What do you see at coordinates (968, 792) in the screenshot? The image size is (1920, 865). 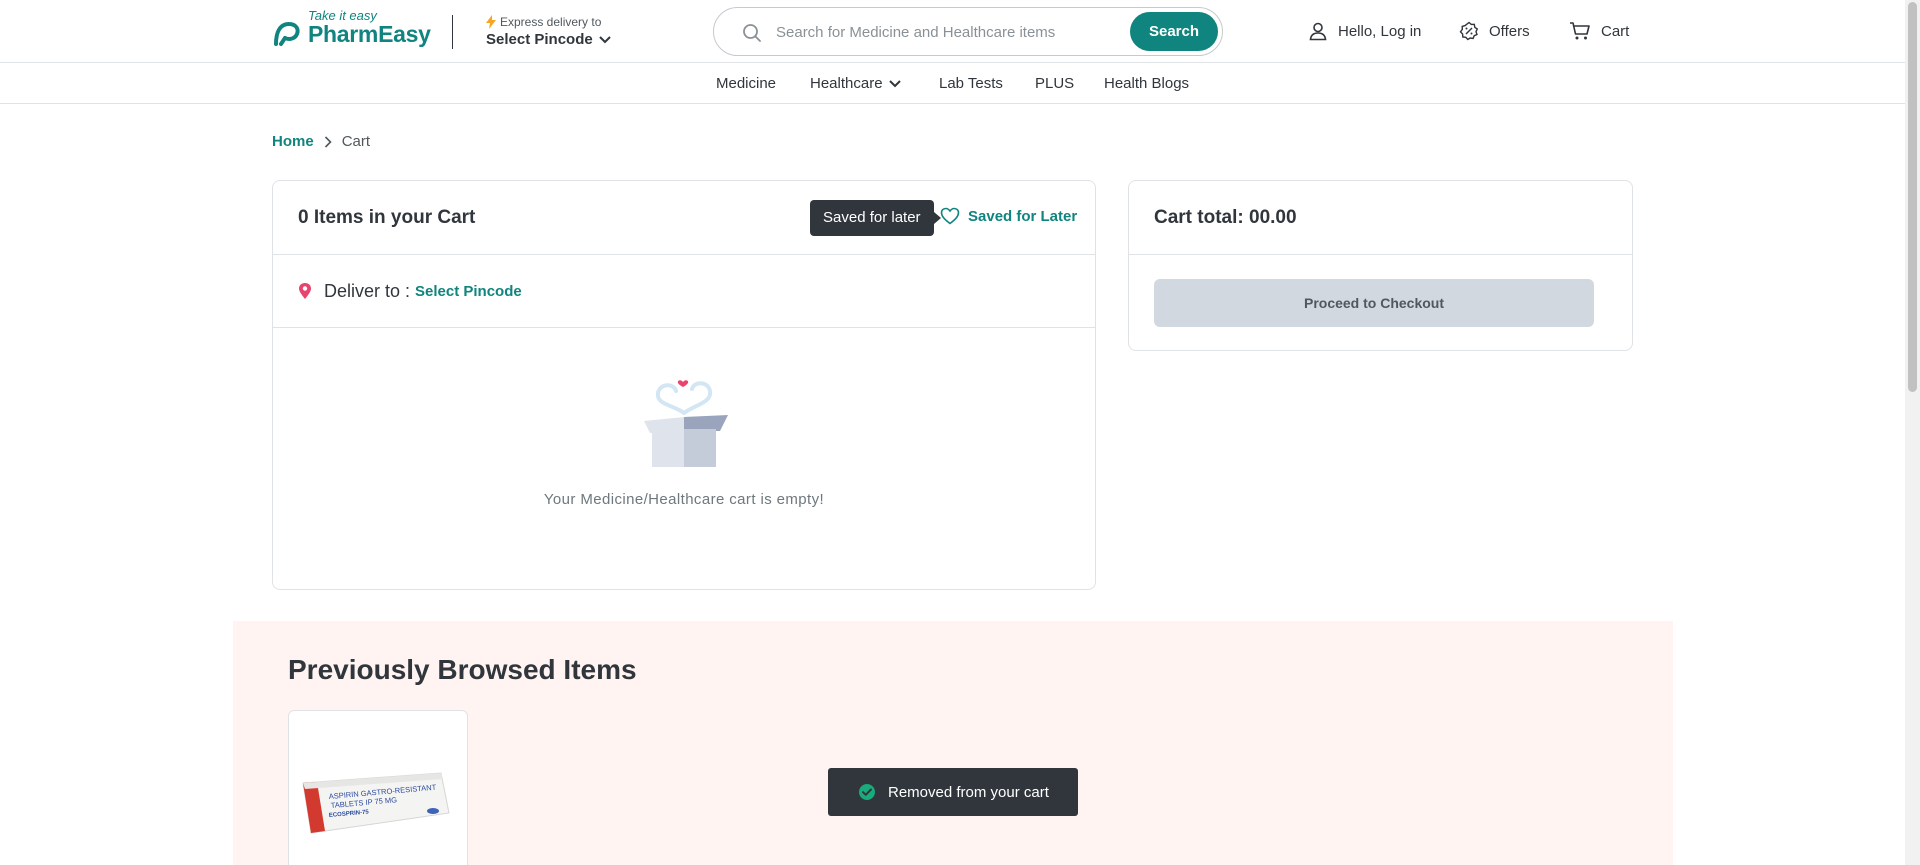 I see `toast-message: Removed from your cart` at bounding box center [968, 792].